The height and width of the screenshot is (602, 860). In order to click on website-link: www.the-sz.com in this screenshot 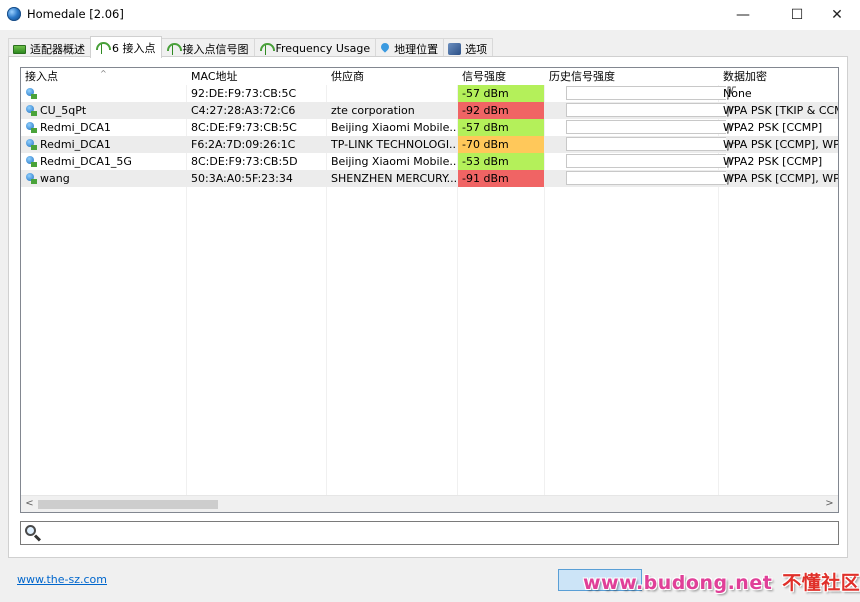, I will do `click(62, 579)`.